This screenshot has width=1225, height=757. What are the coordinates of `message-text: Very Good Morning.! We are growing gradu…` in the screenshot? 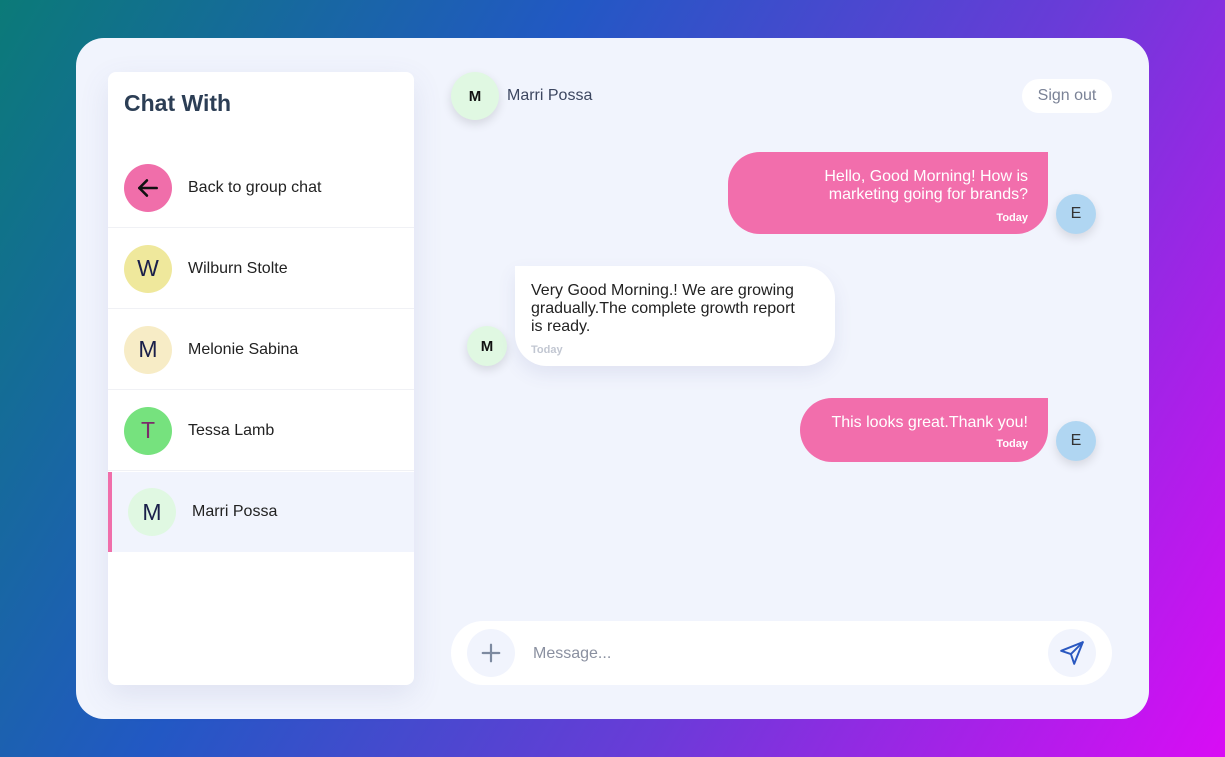 It's located at (663, 308).